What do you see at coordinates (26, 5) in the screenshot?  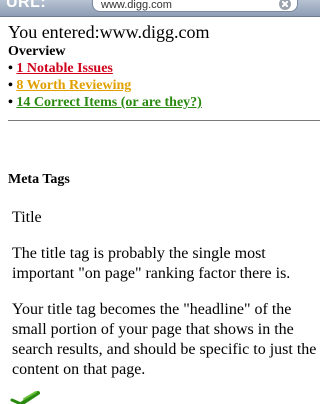 I see `url-label: URL:` at bounding box center [26, 5].